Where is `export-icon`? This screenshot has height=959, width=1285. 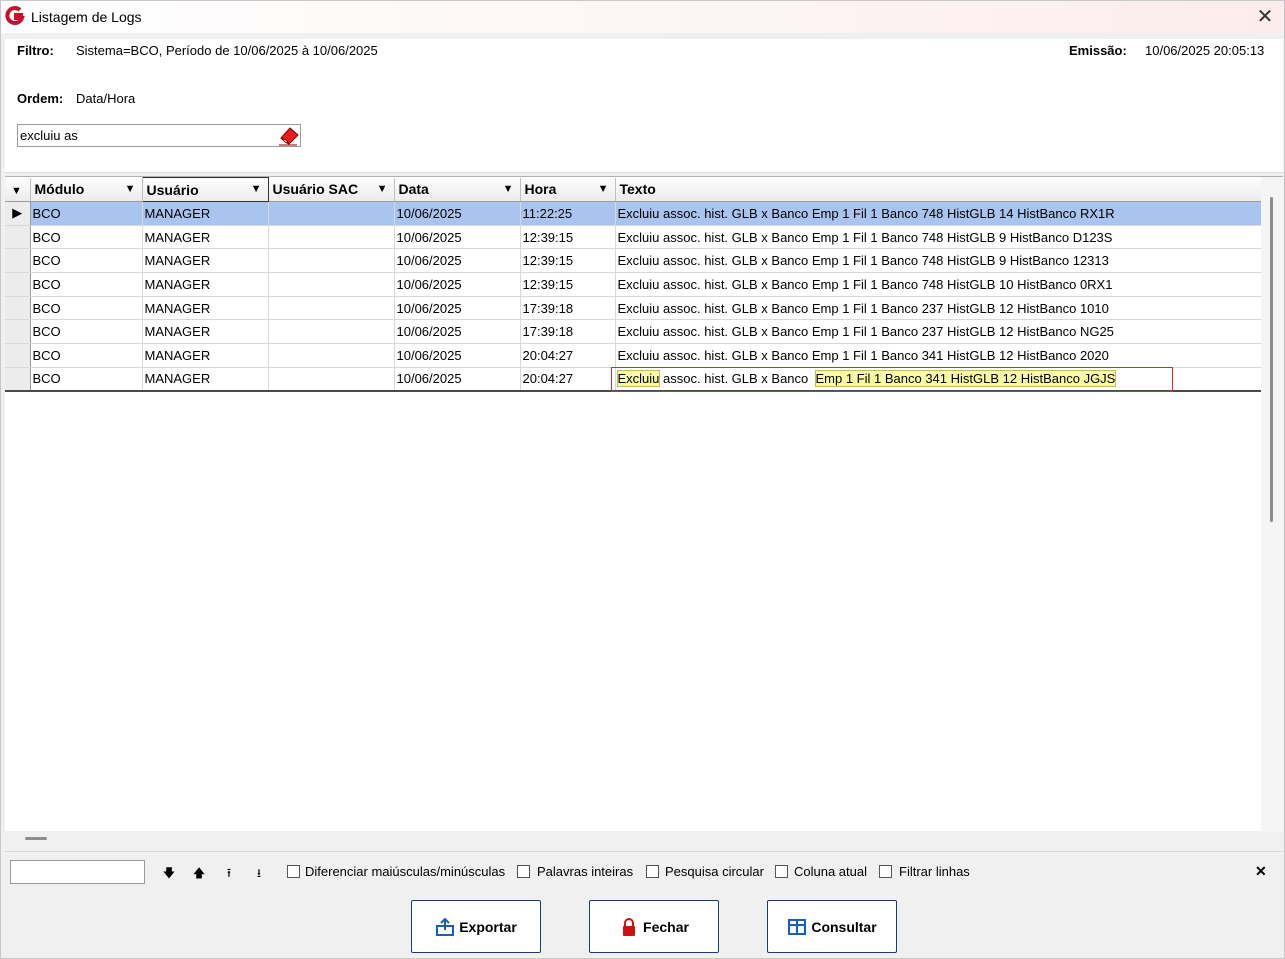
export-icon is located at coordinates (445, 926).